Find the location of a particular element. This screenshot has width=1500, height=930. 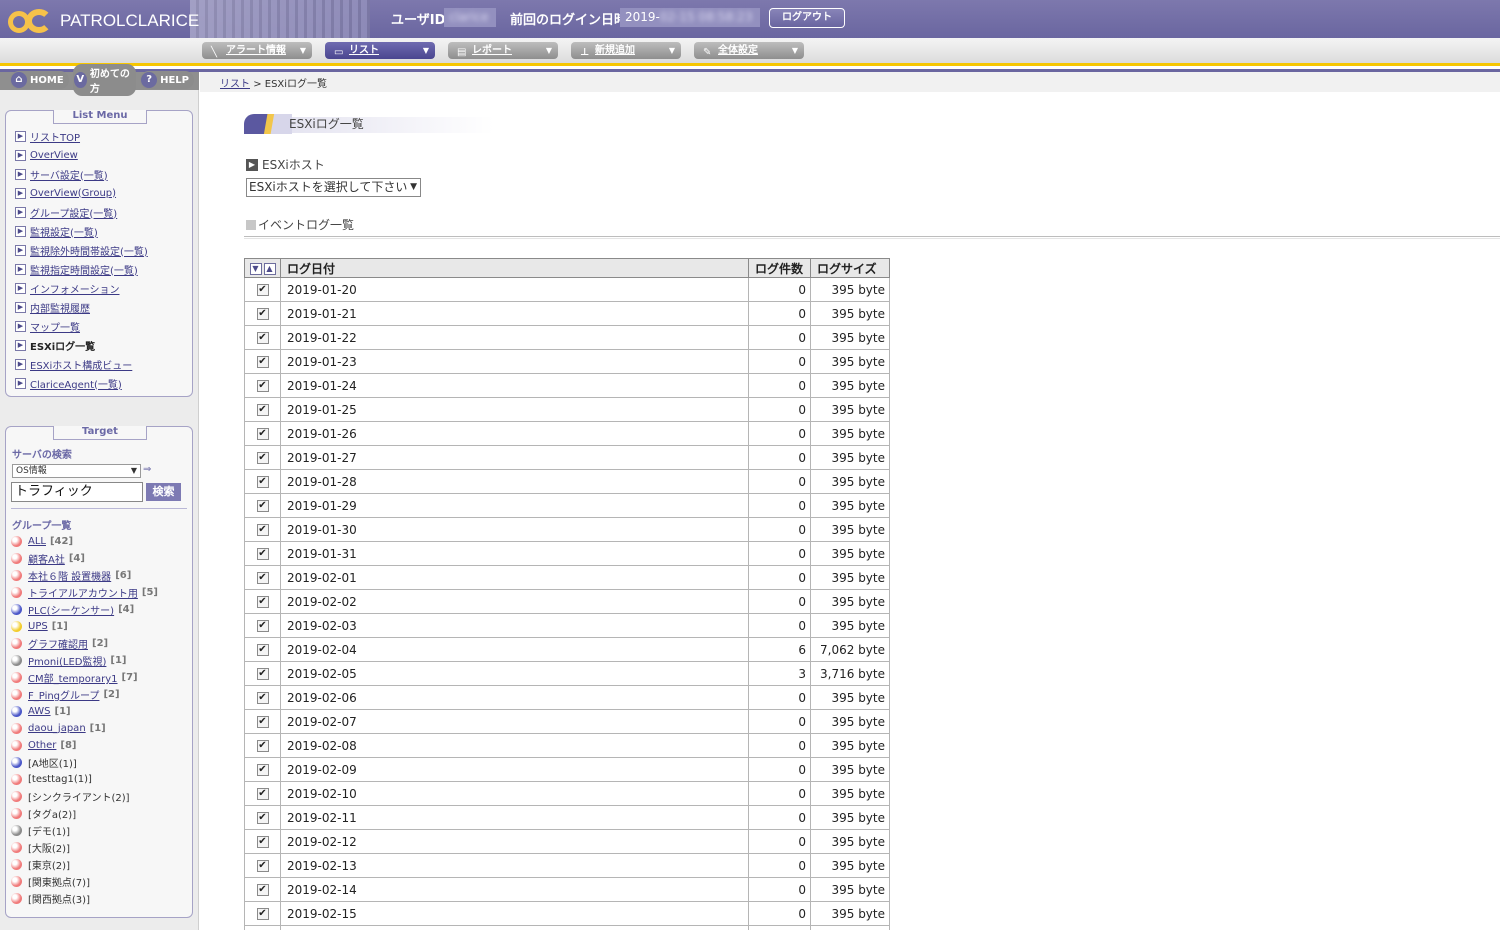

table-row: ✔ 2019-01-28 0 395 byte is located at coordinates (567, 481).